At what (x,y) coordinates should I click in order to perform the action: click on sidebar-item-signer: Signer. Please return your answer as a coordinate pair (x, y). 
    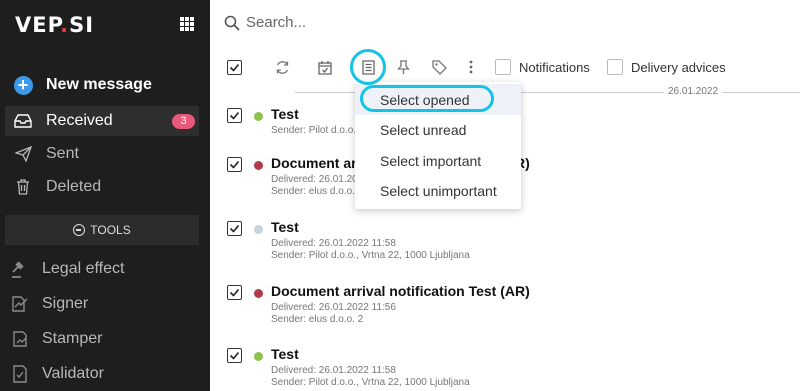
    Looking at the image, I should click on (105, 304).